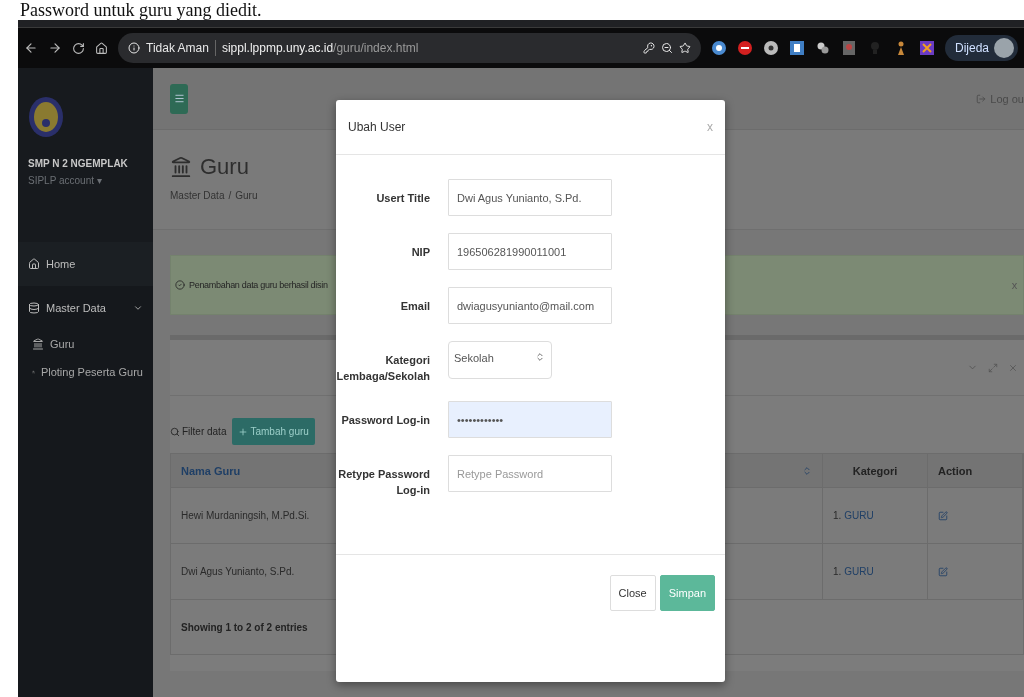 Image resolution: width=1024 pixels, height=697 pixels. I want to click on back-icon, so click(31, 48).